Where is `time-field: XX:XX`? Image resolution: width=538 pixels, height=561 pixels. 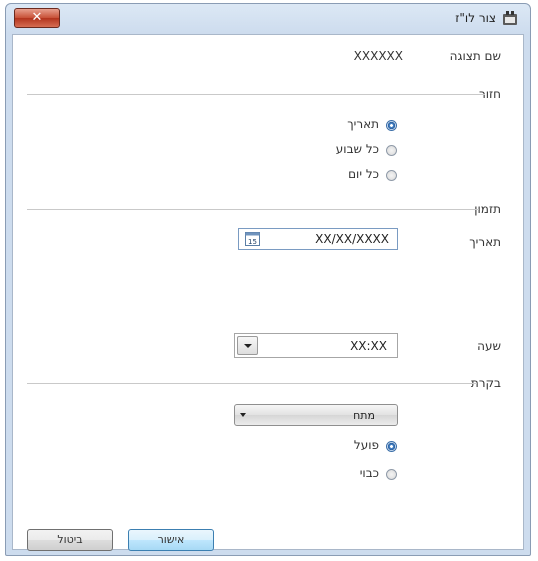
time-field: XX:XX is located at coordinates (316, 345).